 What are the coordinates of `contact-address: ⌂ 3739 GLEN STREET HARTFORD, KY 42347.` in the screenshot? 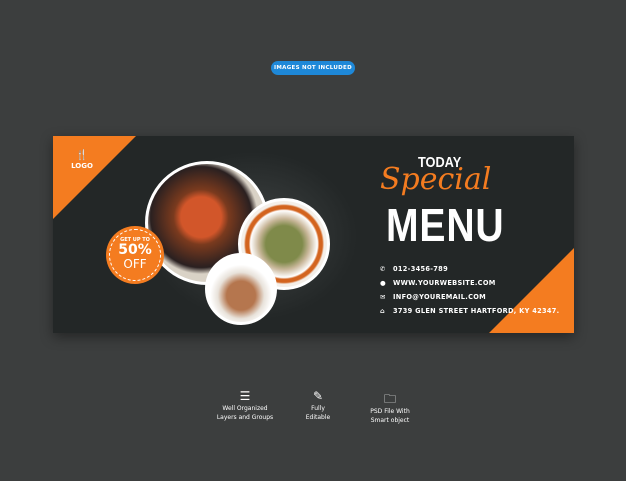 It's located at (470, 311).